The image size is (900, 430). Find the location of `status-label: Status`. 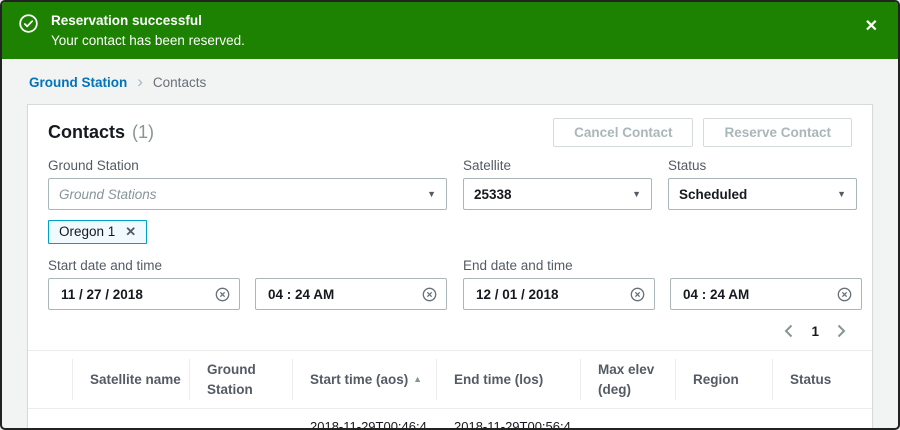

status-label: Status is located at coordinates (687, 166).